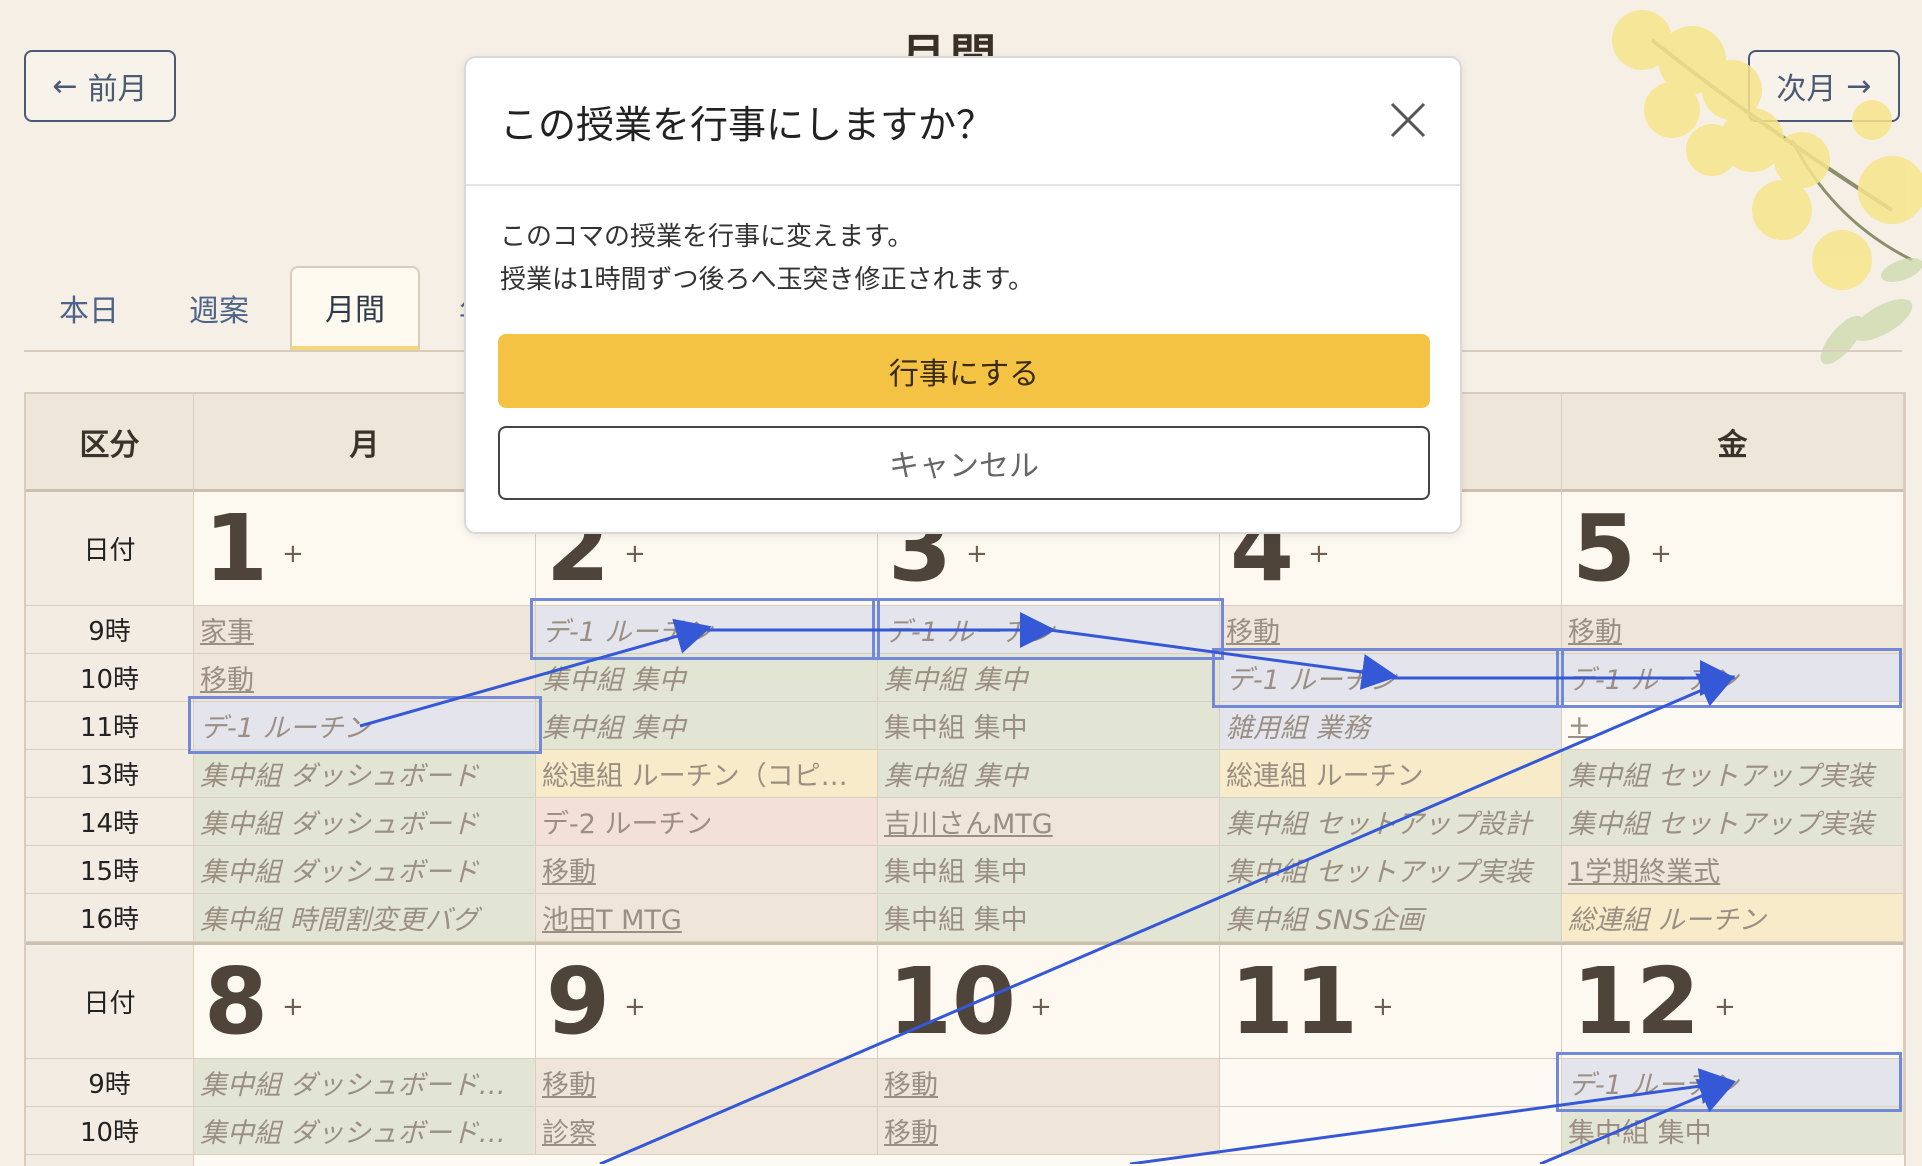 The image size is (1922, 1166). I want to click on date-row-label: 日付, so click(110, 1002).